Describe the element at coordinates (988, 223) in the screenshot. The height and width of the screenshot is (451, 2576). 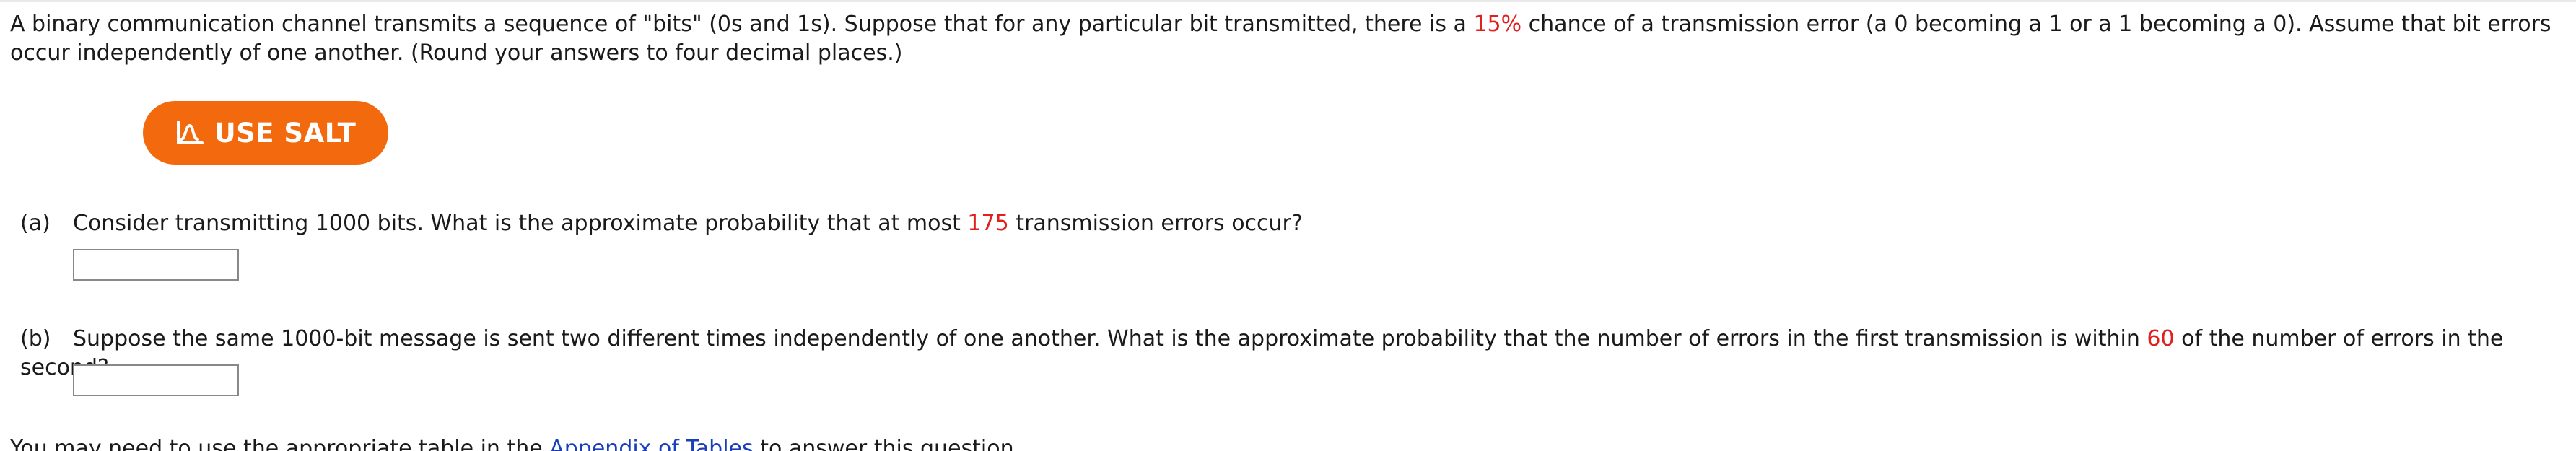
I see `part-a-value: 175` at that location.